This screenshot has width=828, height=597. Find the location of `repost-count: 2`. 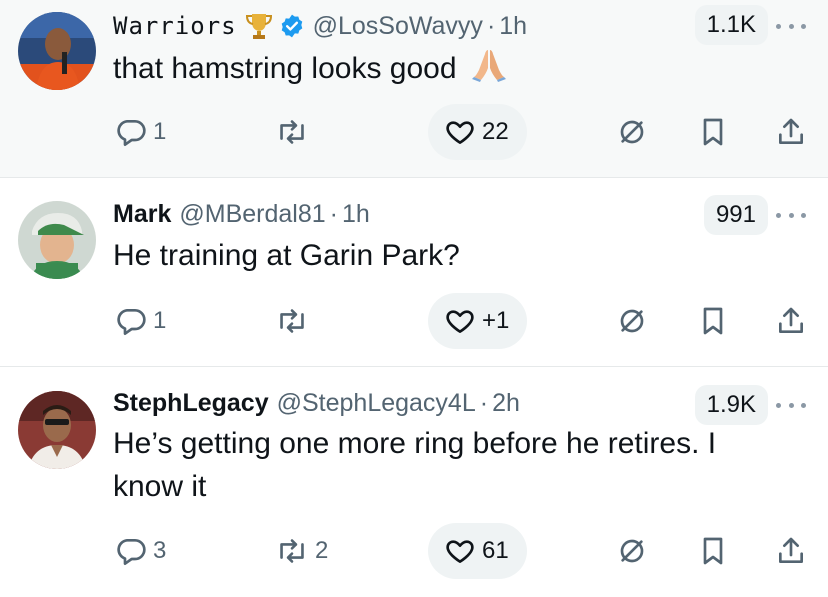

repost-count: 2 is located at coordinates (322, 550).